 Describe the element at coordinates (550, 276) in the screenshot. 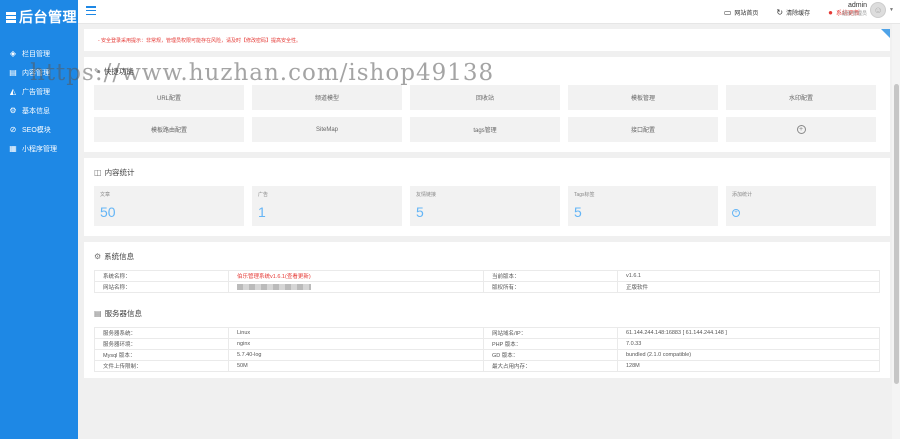

I see `table-cell: 当前版本：` at that location.